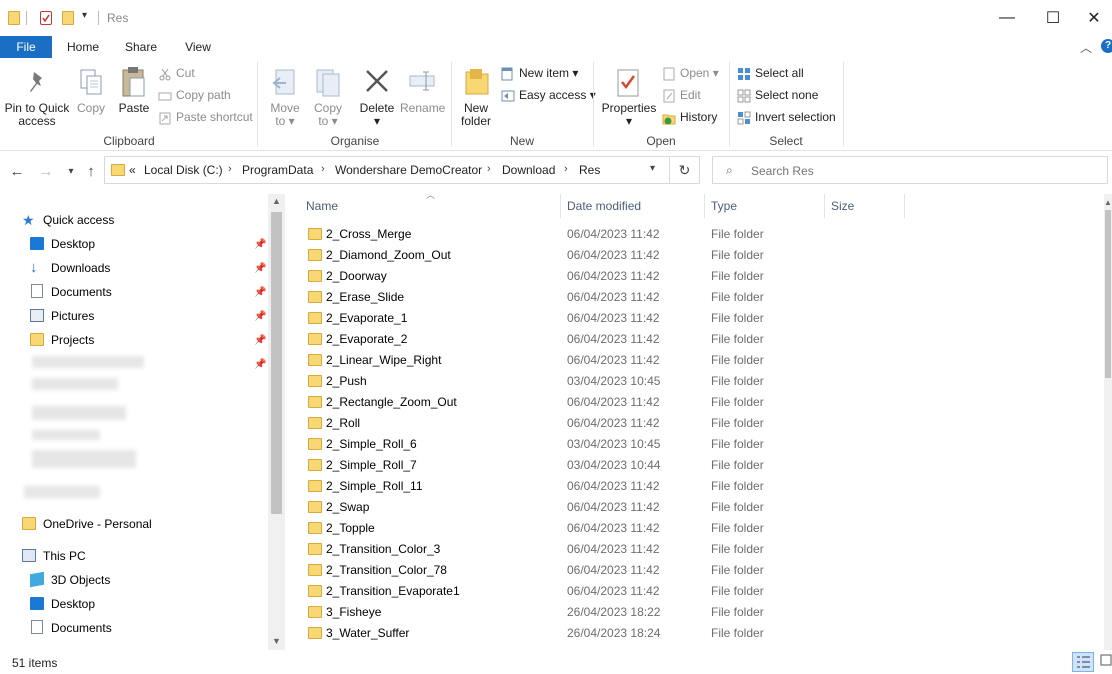 The image size is (1112, 674). I want to click on breadcrumb-res: Res, so click(589, 170).